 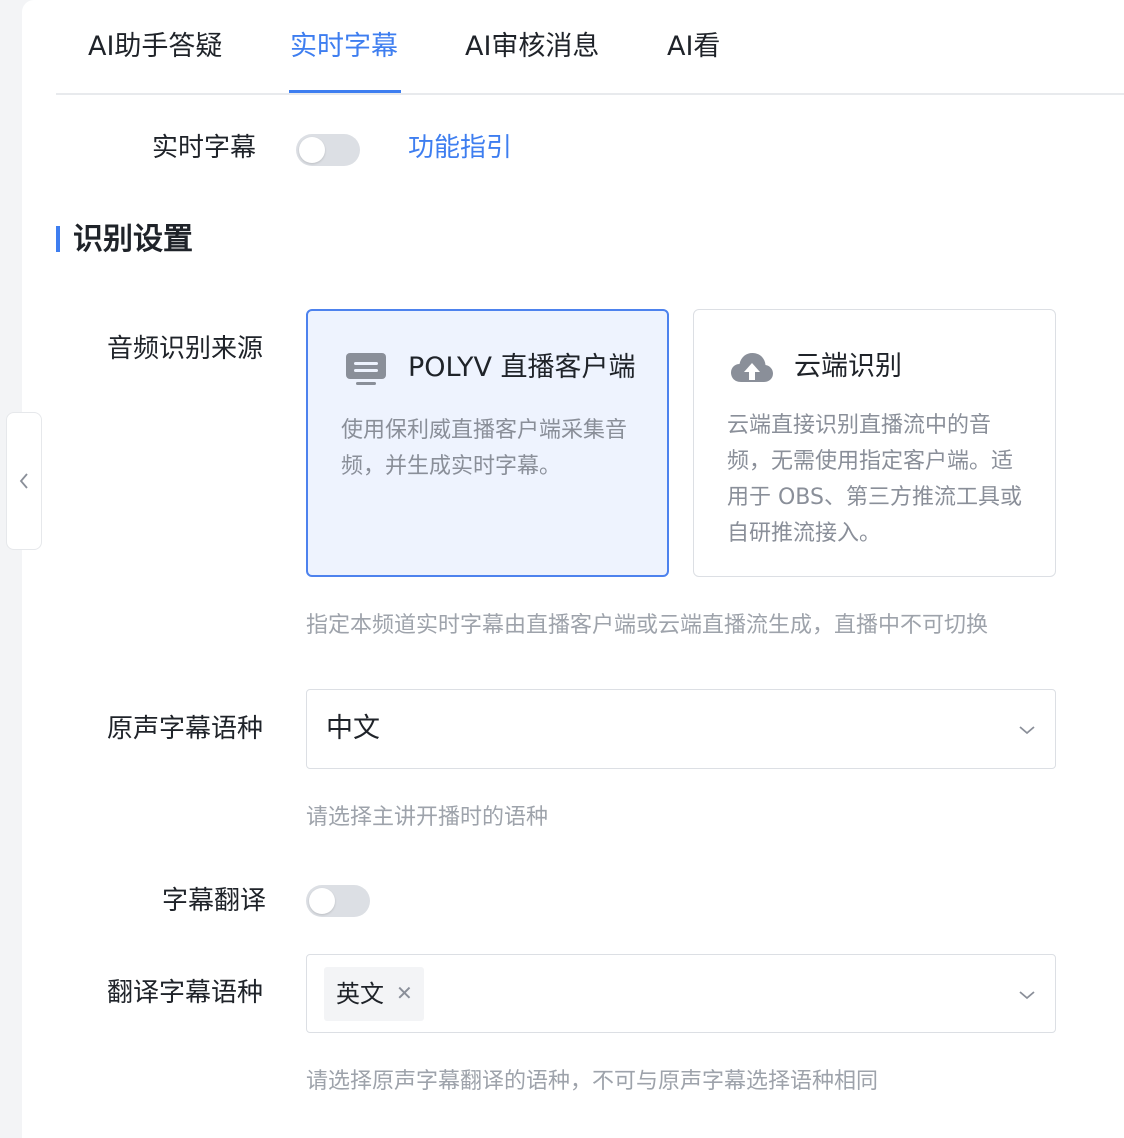 I want to click on feature-guide-link: 功能指引, so click(x=460, y=148).